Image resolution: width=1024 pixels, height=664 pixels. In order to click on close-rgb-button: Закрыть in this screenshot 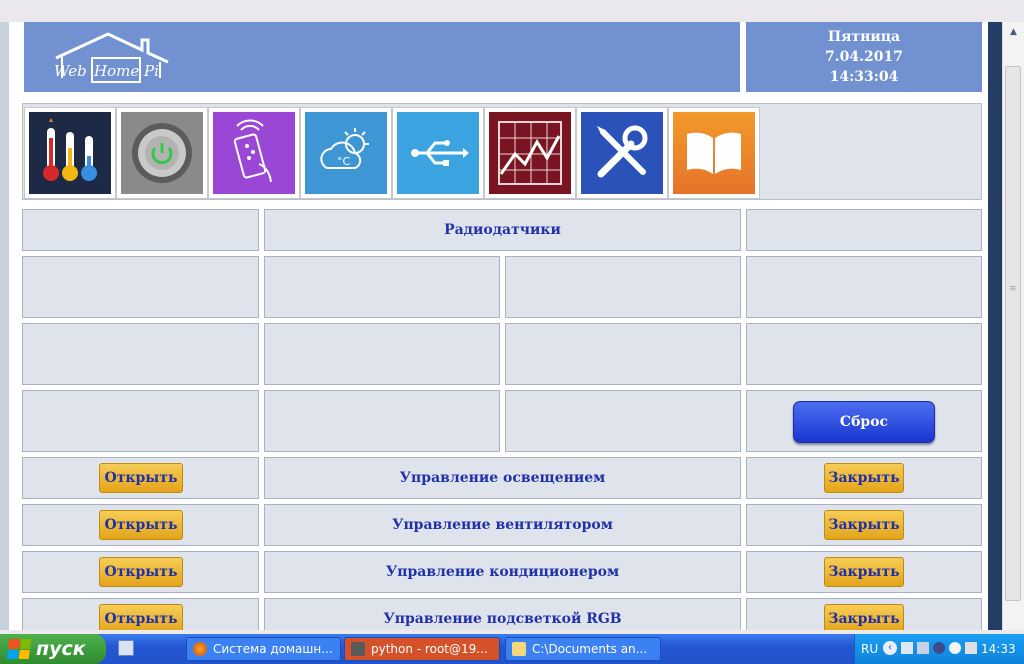, I will do `click(864, 617)`.